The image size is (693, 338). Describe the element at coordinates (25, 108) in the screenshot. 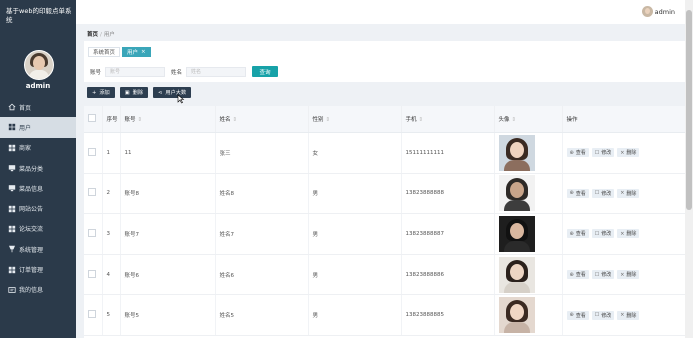

I see `sidebar-item-label: 首页` at that location.